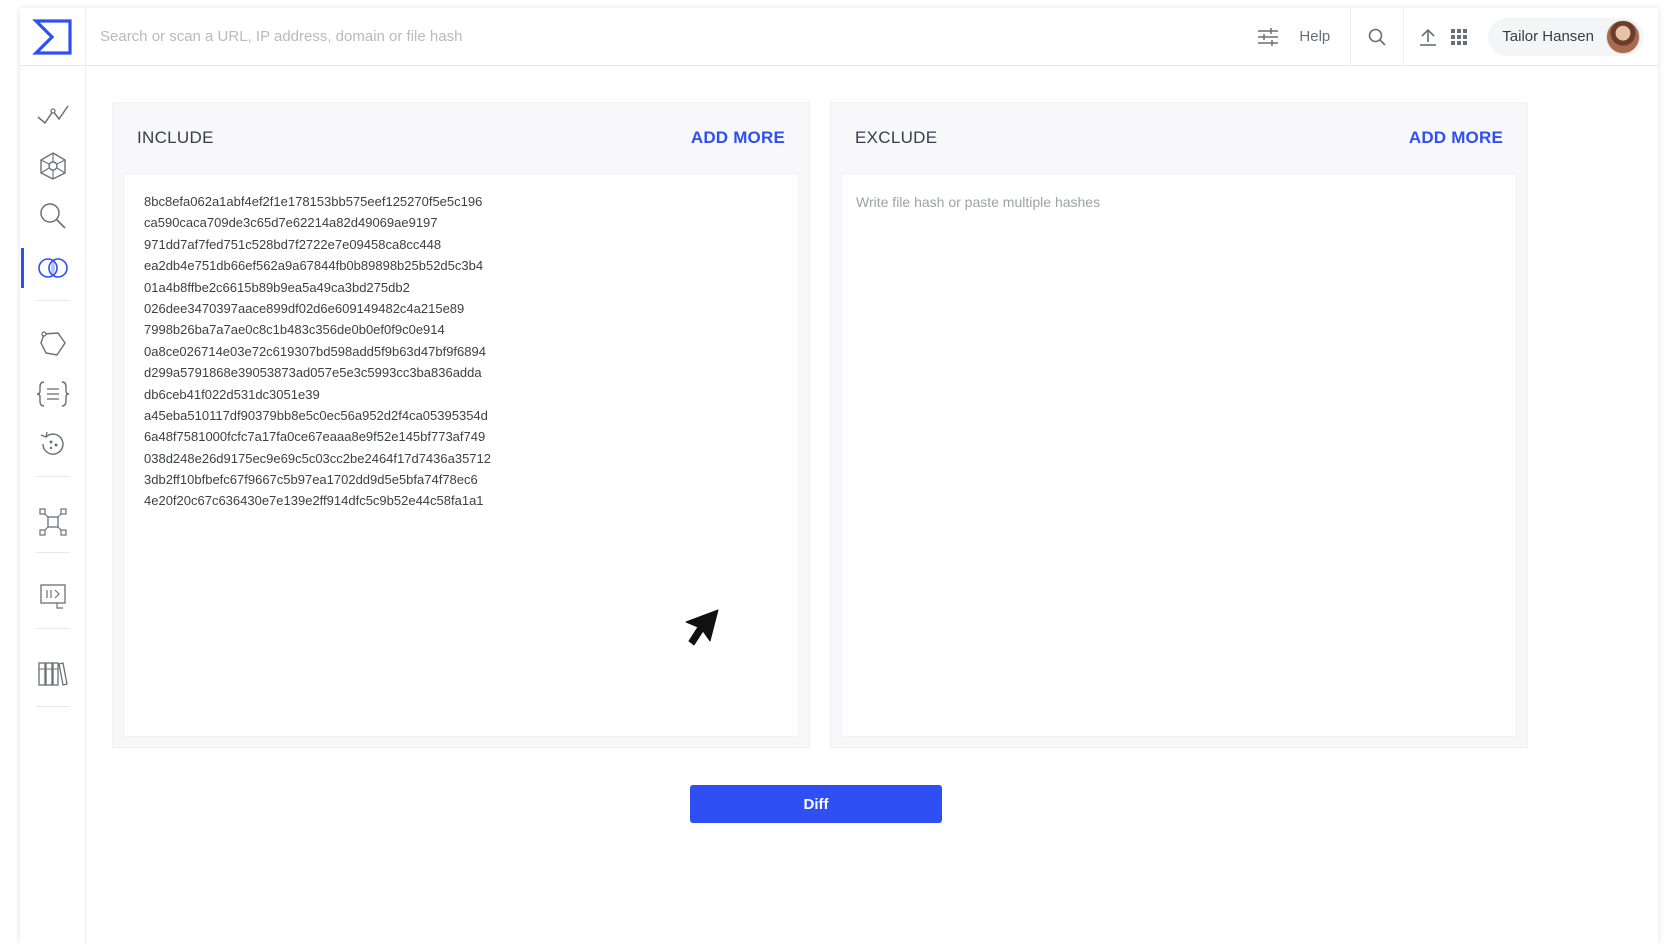  I want to click on include-panel-header: INCLUDE ADD MORE, so click(461, 138).